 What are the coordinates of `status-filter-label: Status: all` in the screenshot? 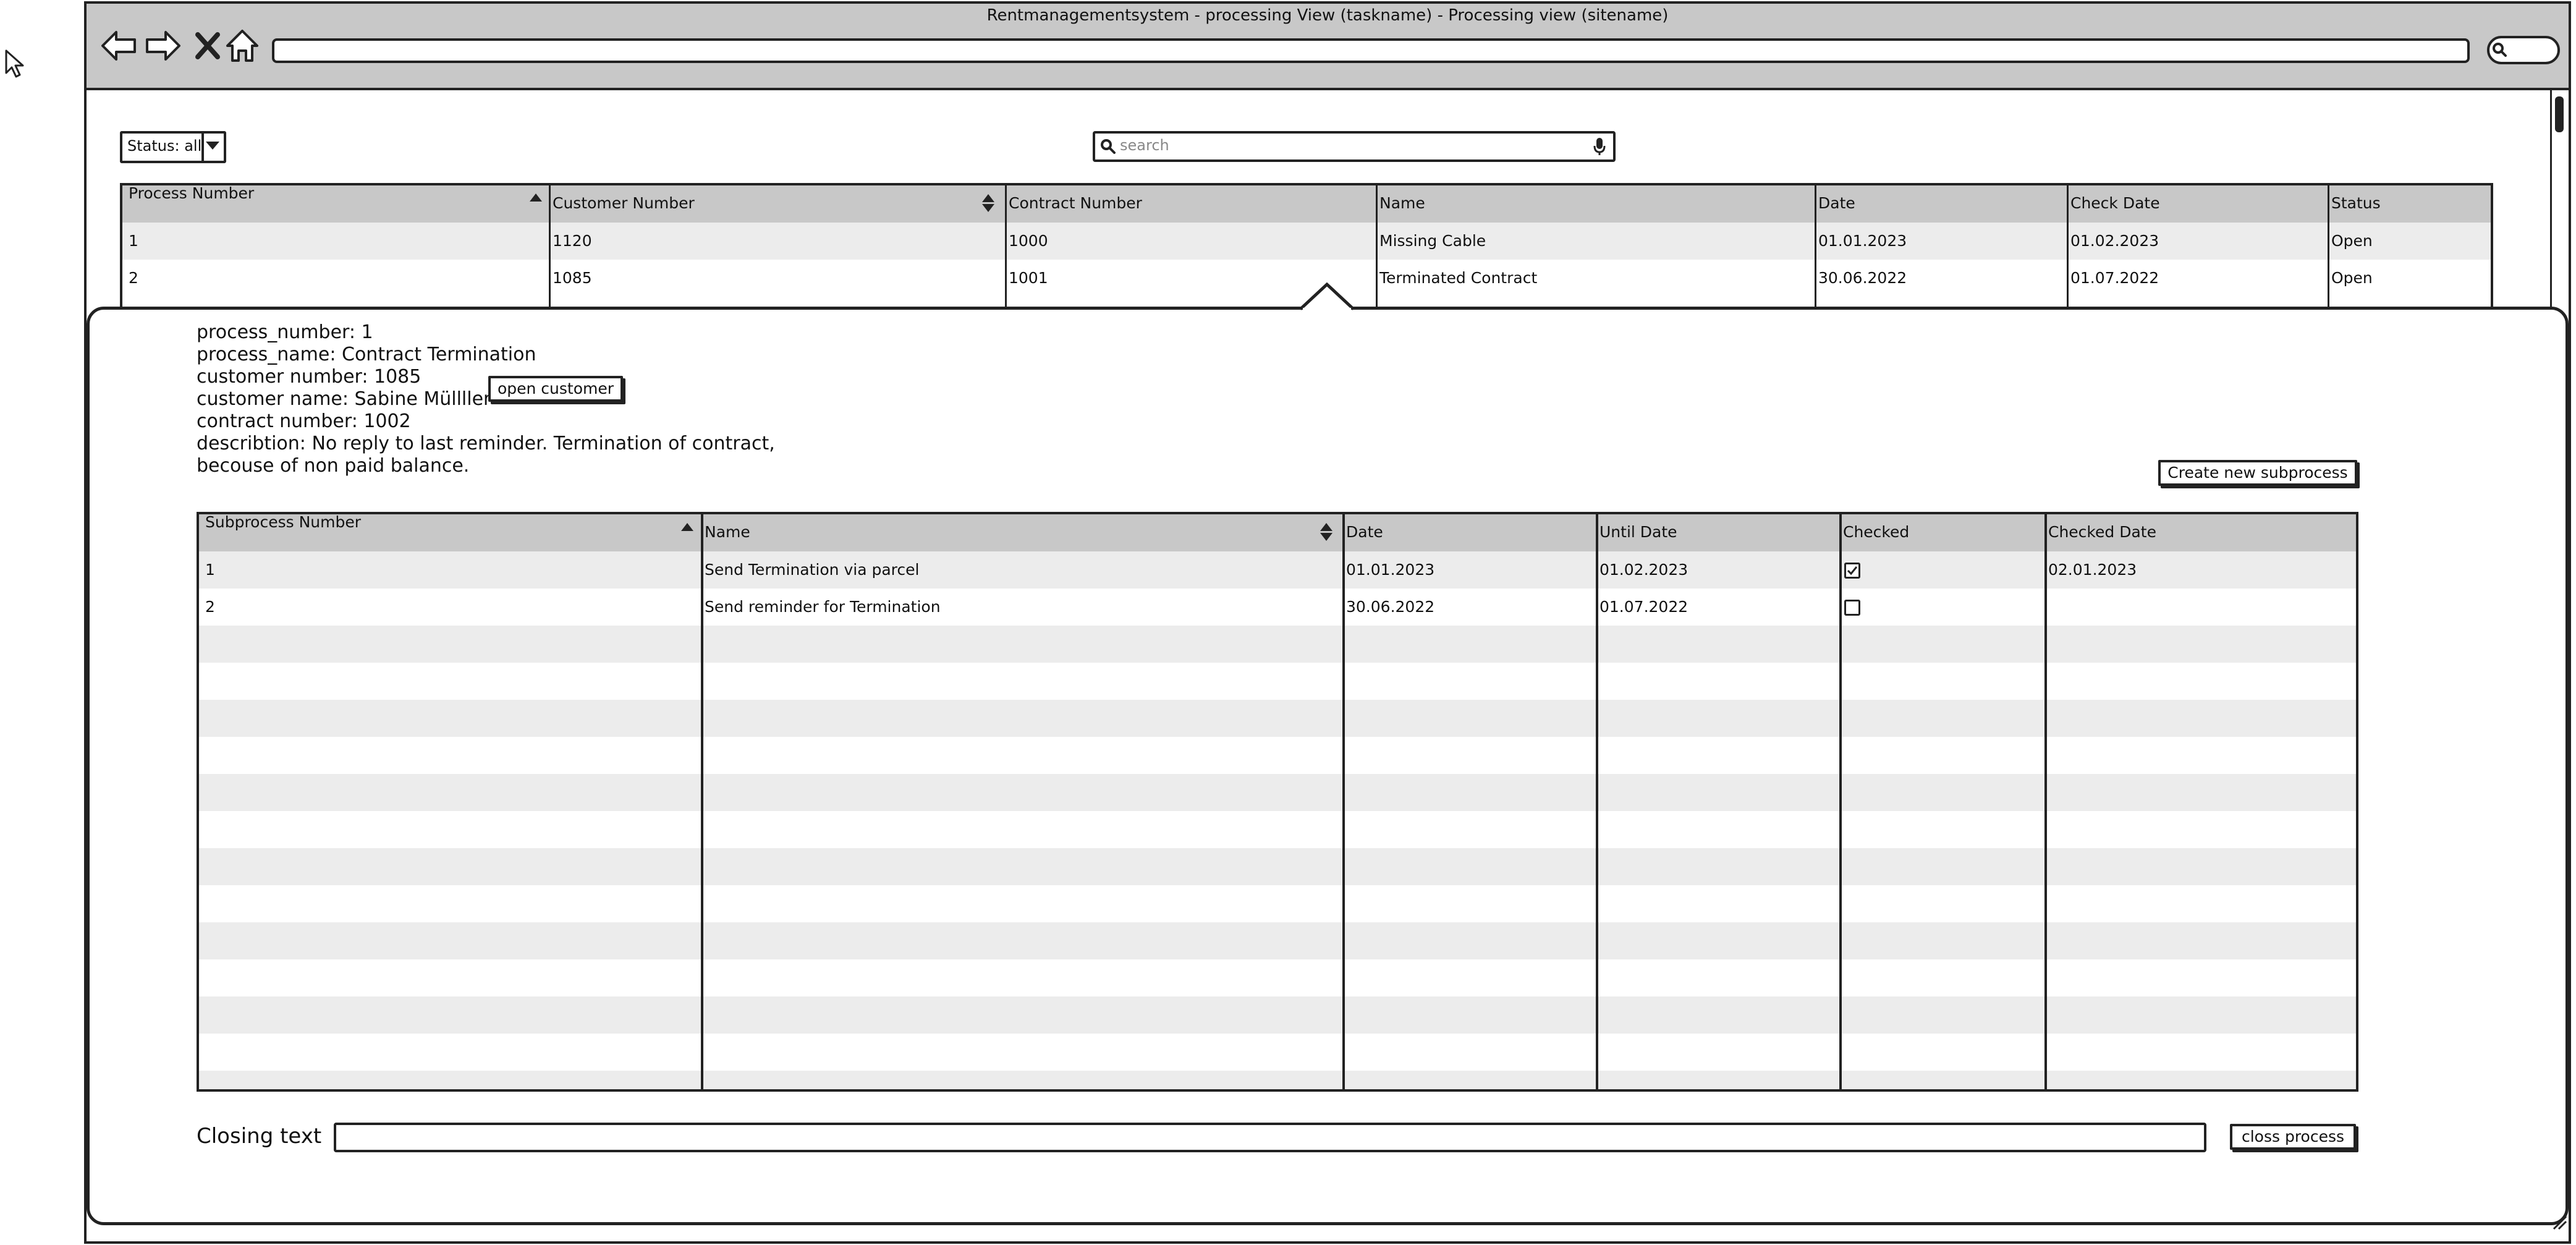 It's located at (164, 146).